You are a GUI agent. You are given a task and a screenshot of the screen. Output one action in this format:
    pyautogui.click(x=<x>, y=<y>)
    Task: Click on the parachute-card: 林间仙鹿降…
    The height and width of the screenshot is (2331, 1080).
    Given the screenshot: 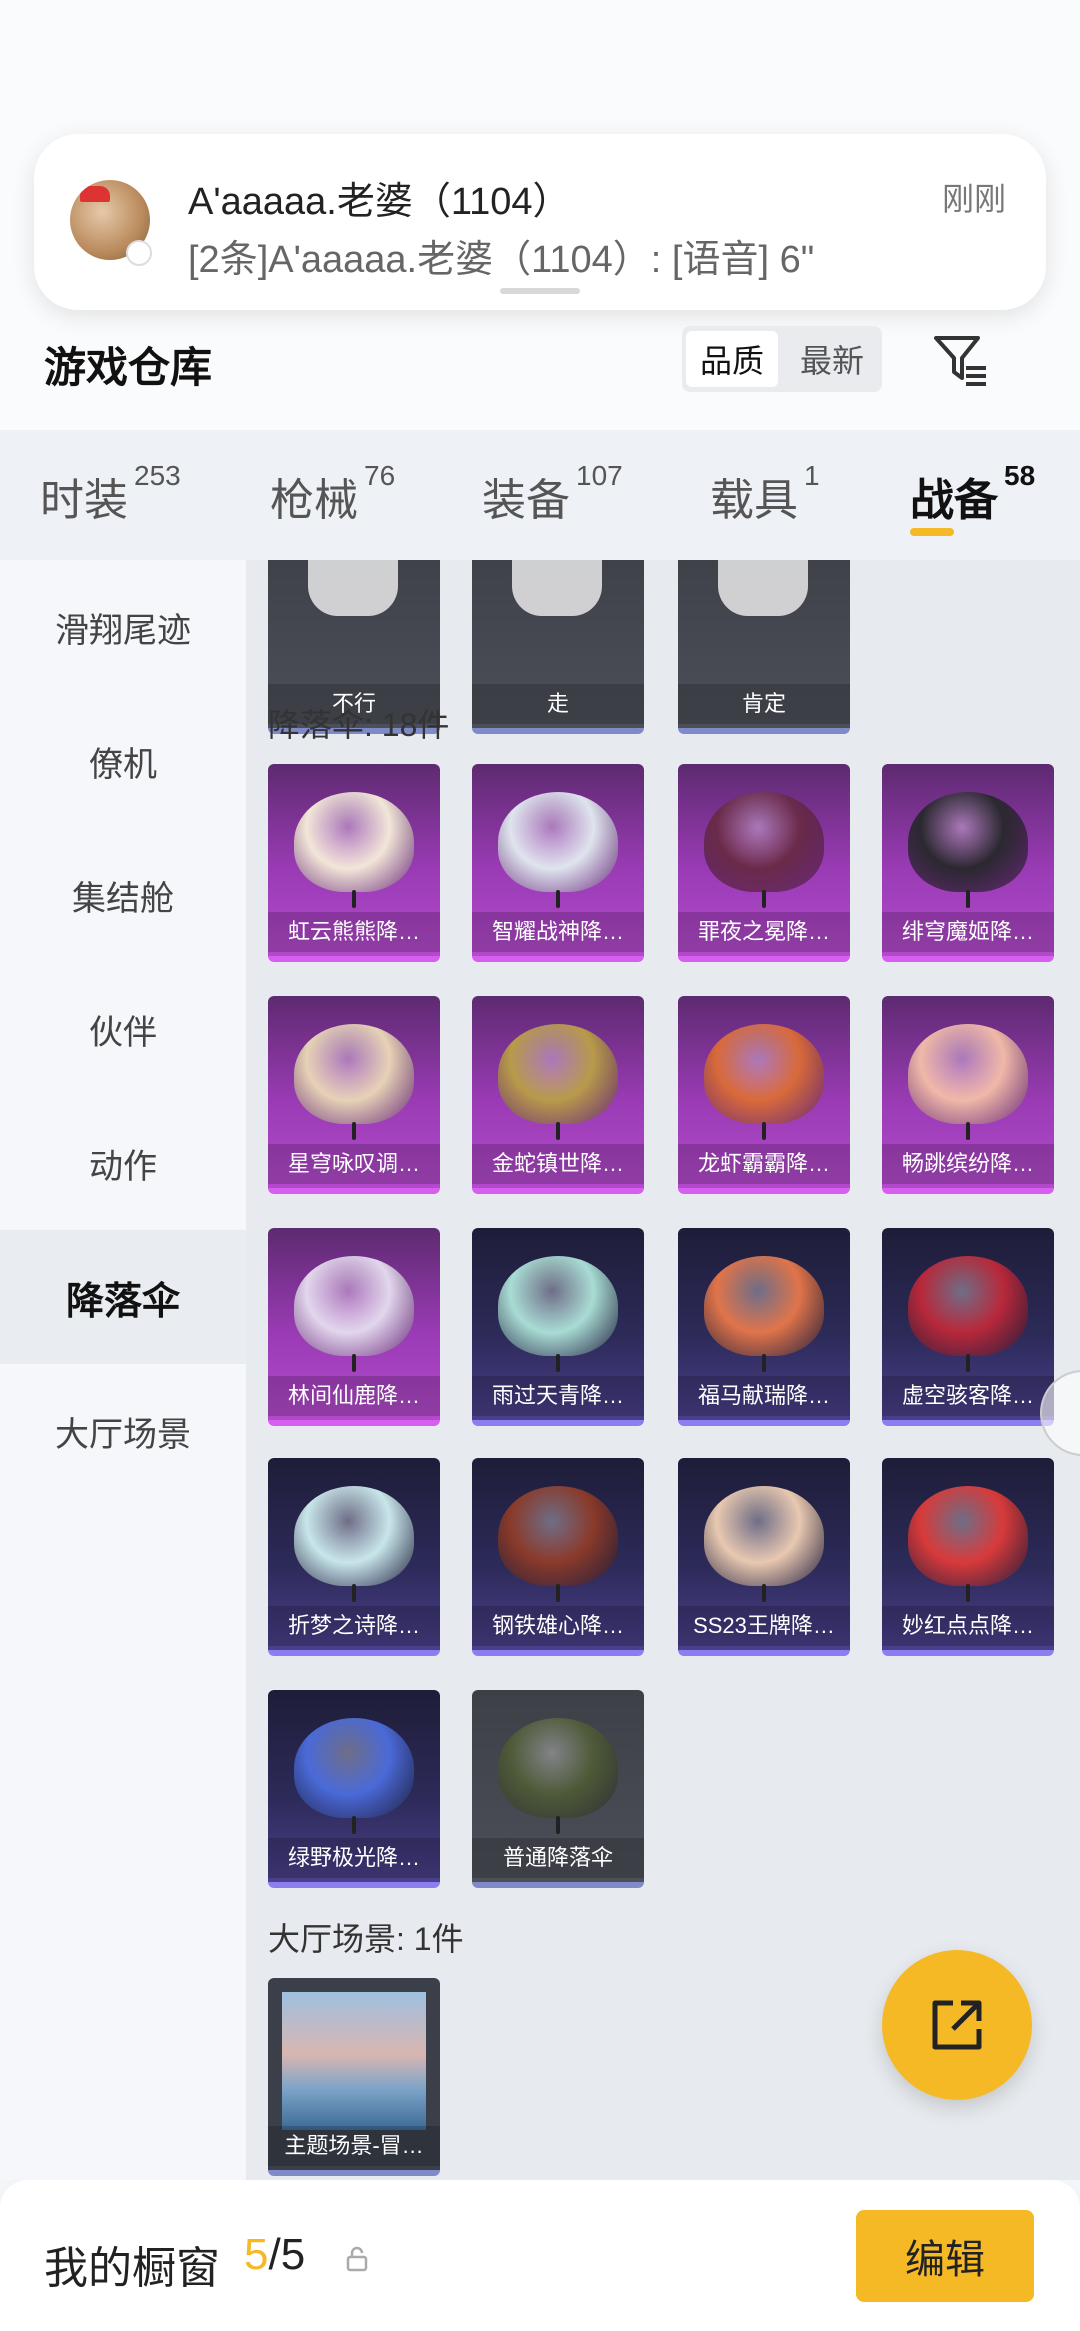 What is the action you would take?
    pyautogui.click(x=354, y=1327)
    